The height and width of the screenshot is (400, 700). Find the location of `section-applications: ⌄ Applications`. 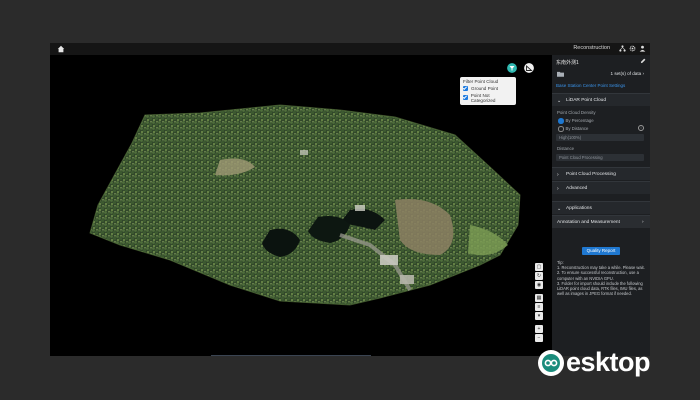

section-applications: ⌄ Applications is located at coordinates (601, 207).